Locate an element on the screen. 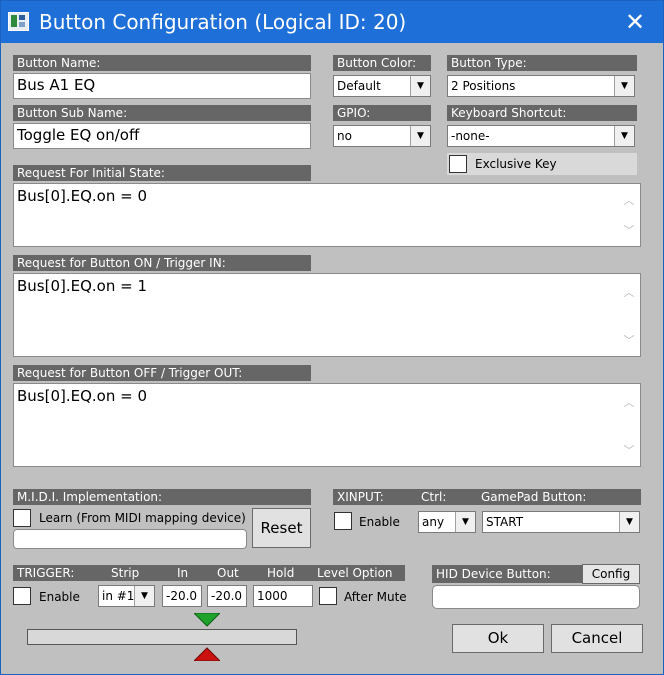  trigger-strip-dropdown: in #1 ▼ is located at coordinates (126, 596).